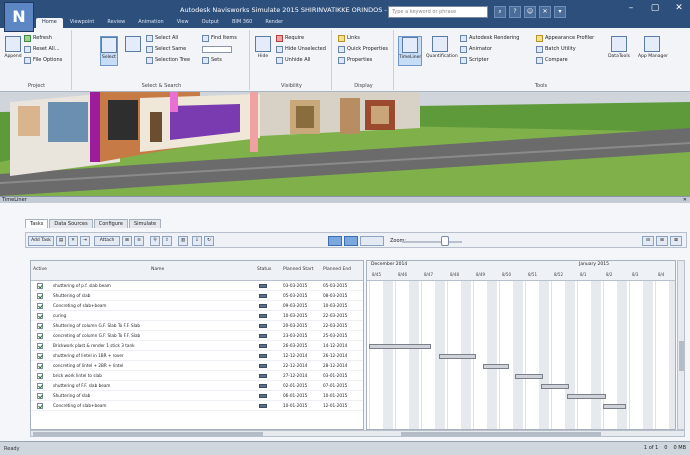 The width and height of the screenshot is (690, 455). Describe the element at coordinates (648, 241) in the screenshot. I see `view-left-icon: ⊟` at that location.